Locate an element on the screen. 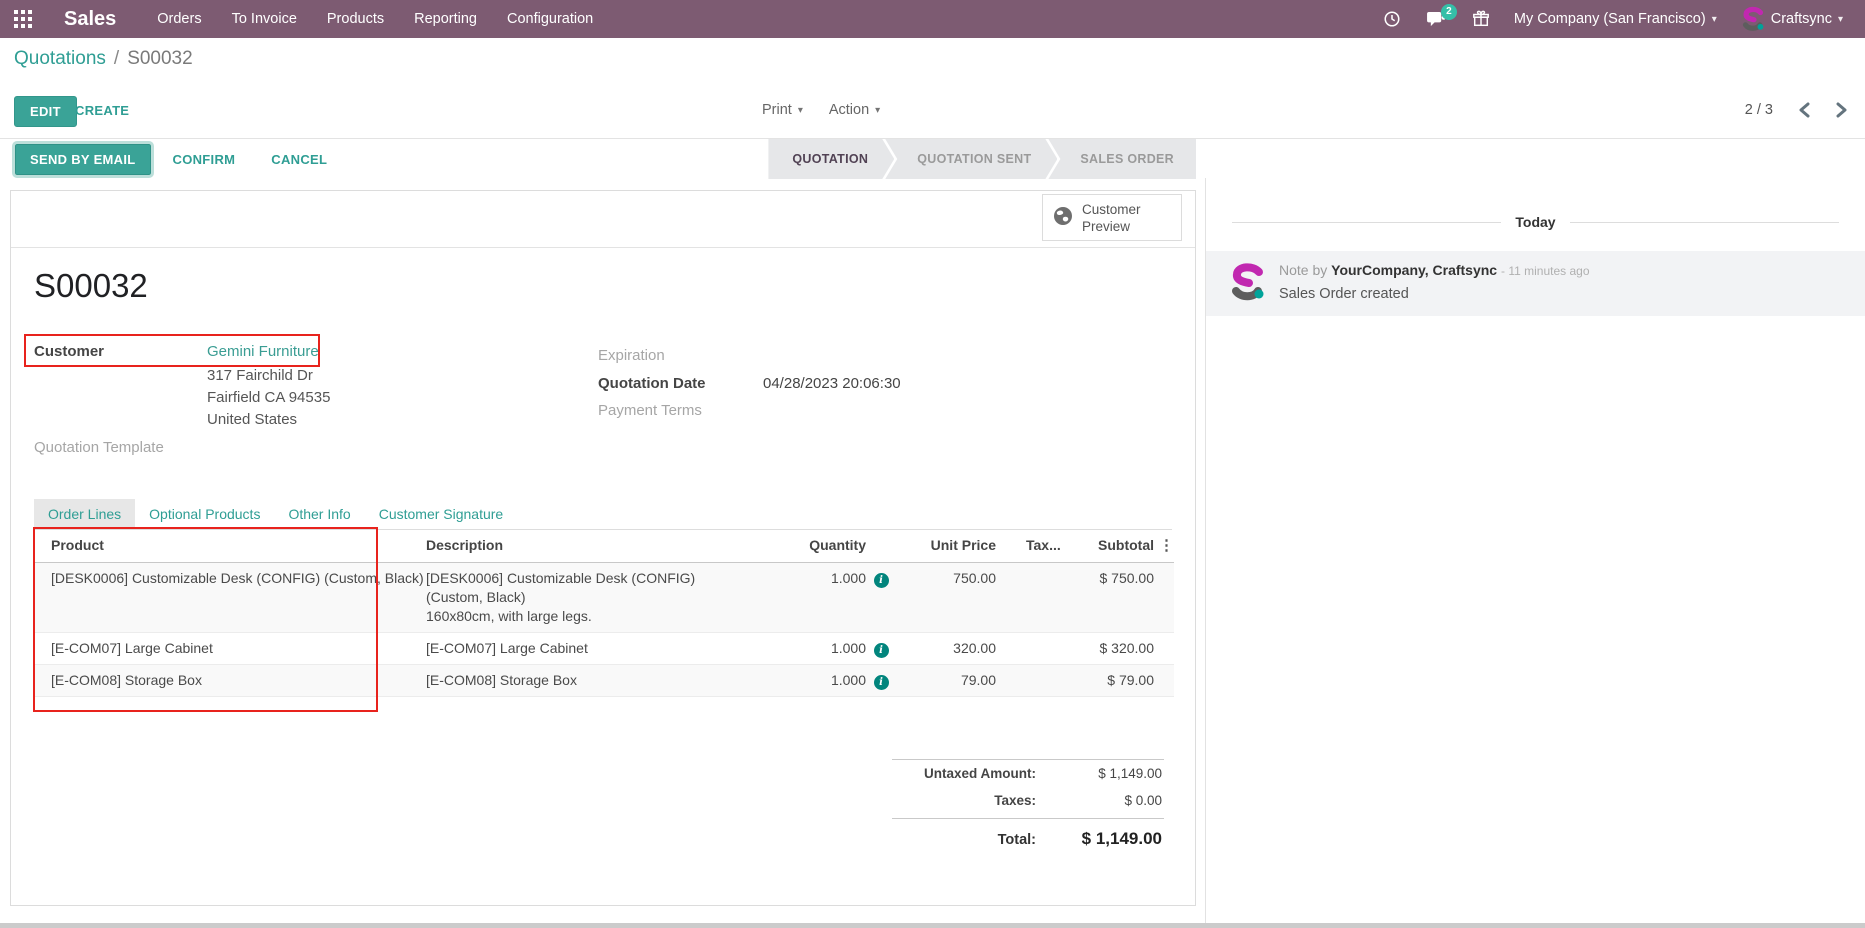 The width and height of the screenshot is (1865, 928). cell-product: [E-COM08] Storage Box is located at coordinates (126, 680).